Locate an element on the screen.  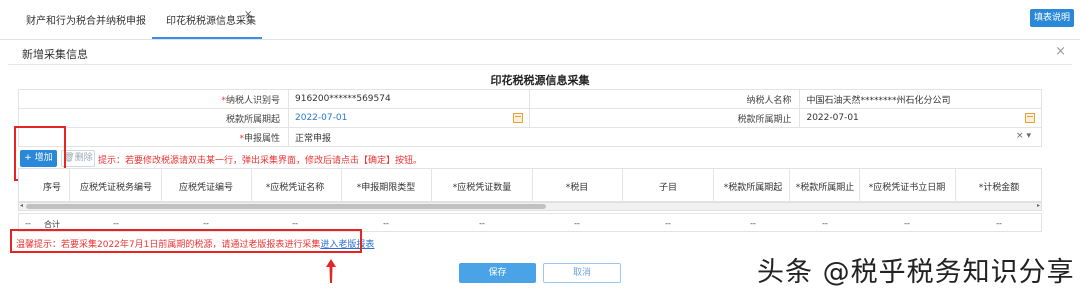
declare-attr-select: 正常申报 × ▾ is located at coordinates (665, 137).